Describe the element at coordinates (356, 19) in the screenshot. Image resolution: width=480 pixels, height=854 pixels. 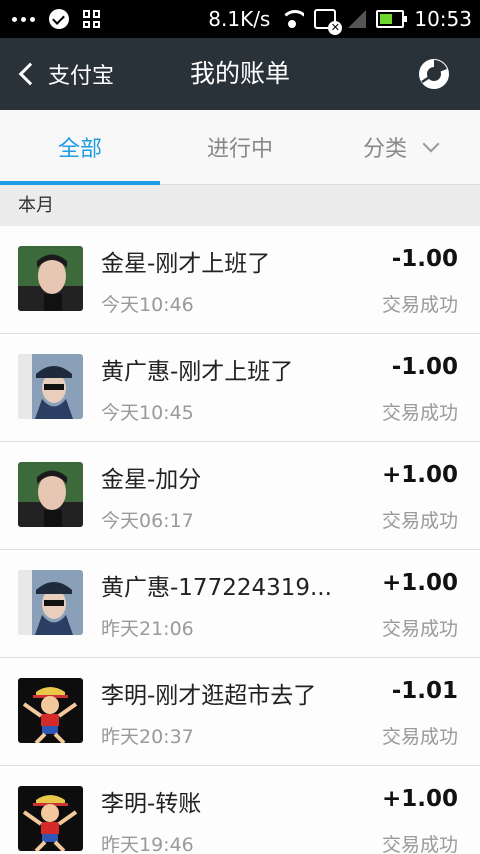
I see `signal-icon` at that location.